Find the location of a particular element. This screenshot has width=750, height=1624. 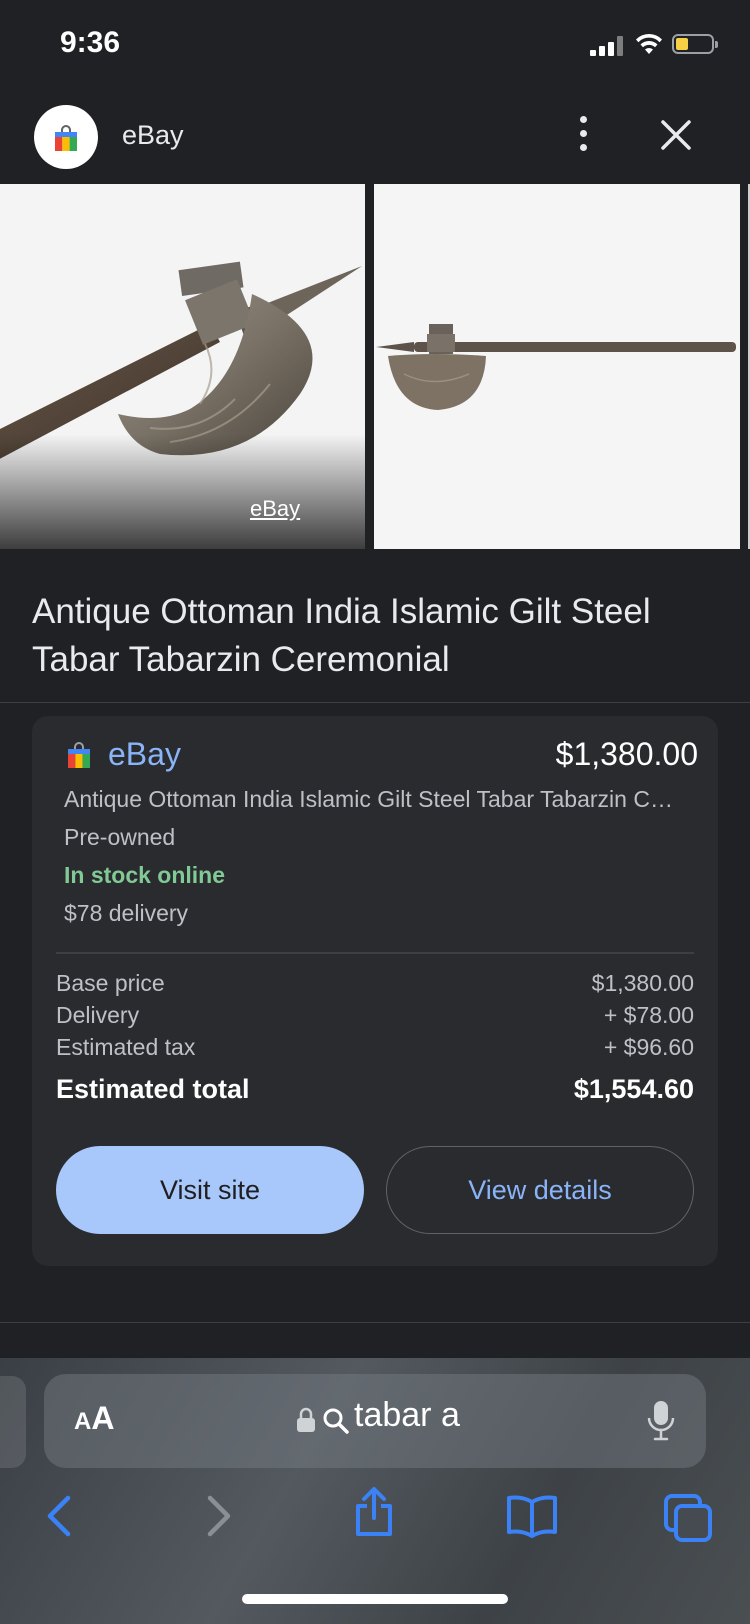

status-bar: 9:36 is located at coordinates (375, 45).